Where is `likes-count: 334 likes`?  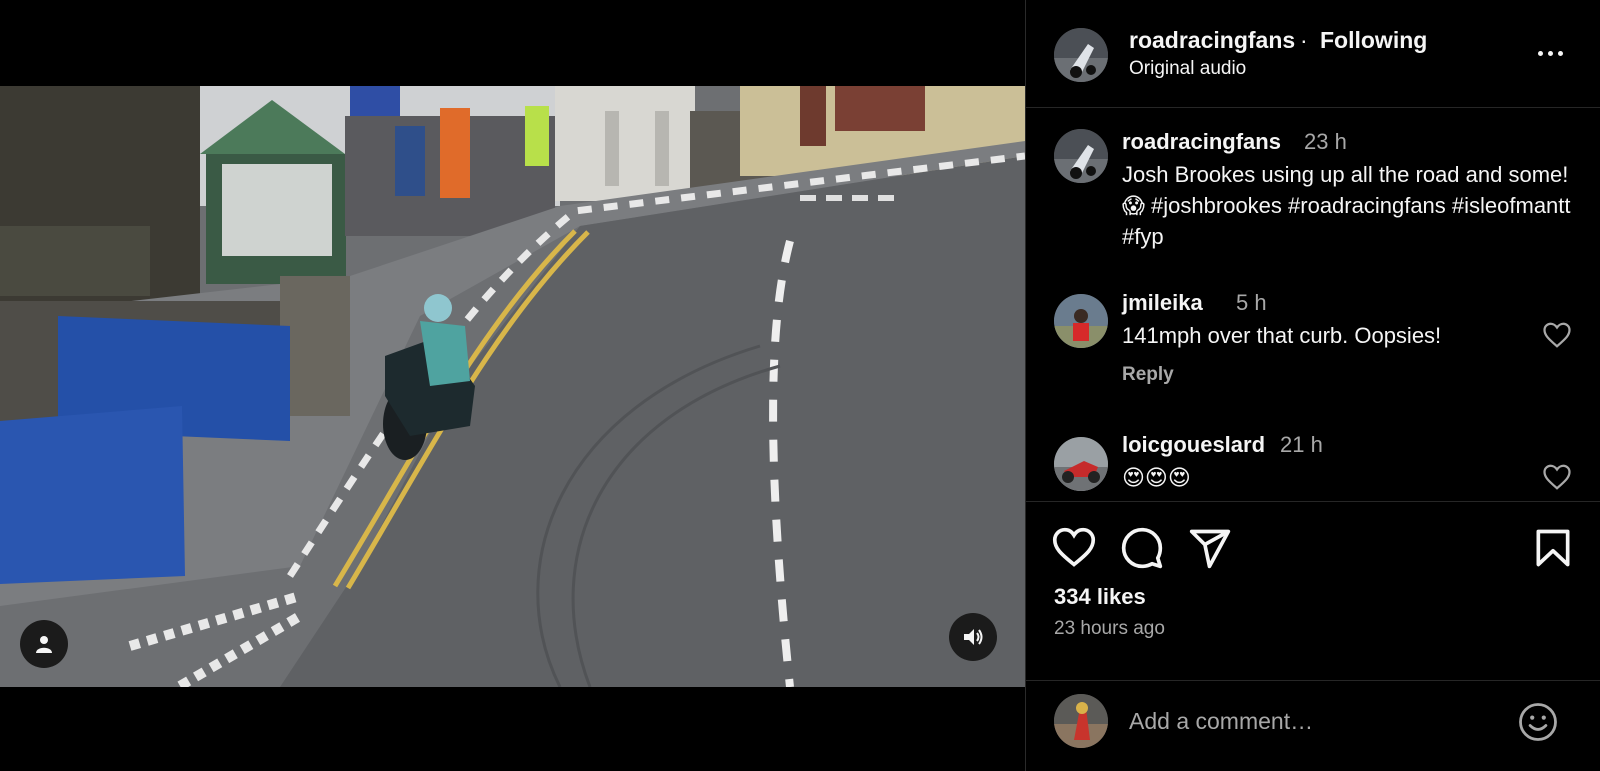
likes-count: 334 likes is located at coordinates (1100, 597).